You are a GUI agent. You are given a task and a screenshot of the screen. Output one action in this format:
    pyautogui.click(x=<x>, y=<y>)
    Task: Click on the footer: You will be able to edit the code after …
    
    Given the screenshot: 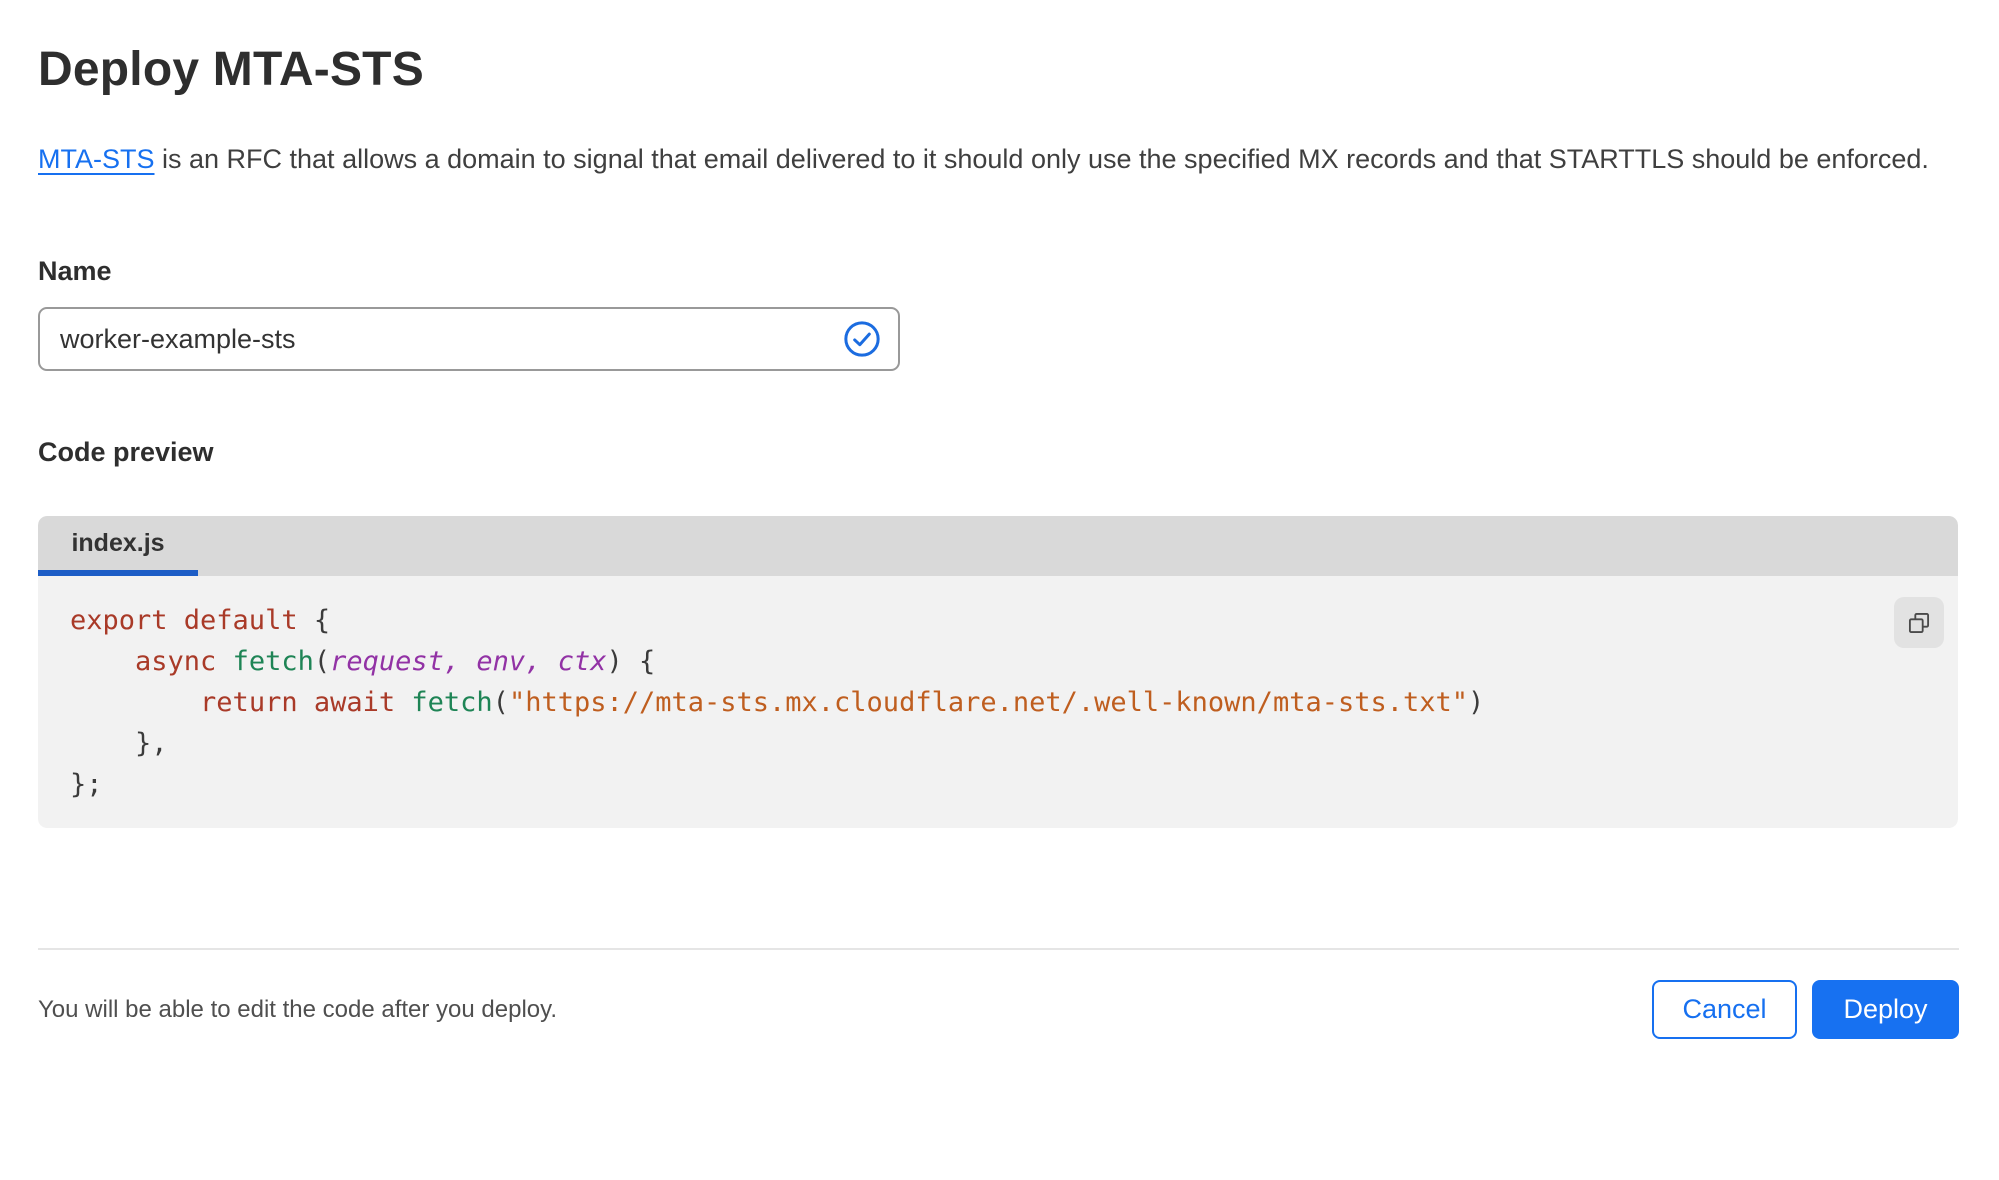 What is the action you would take?
    pyautogui.click(x=998, y=1009)
    